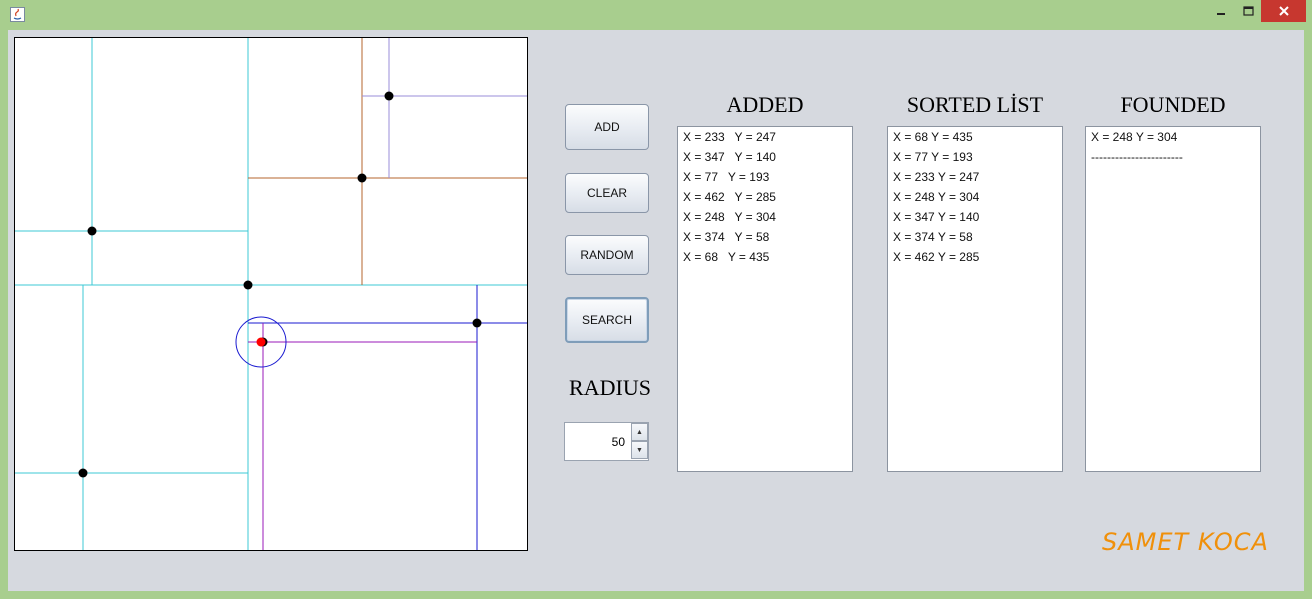 This screenshot has width=1312, height=599. Describe the element at coordinates (1173, 104) in the screenshot. I see `founded-title: FOUNDED` at that location.